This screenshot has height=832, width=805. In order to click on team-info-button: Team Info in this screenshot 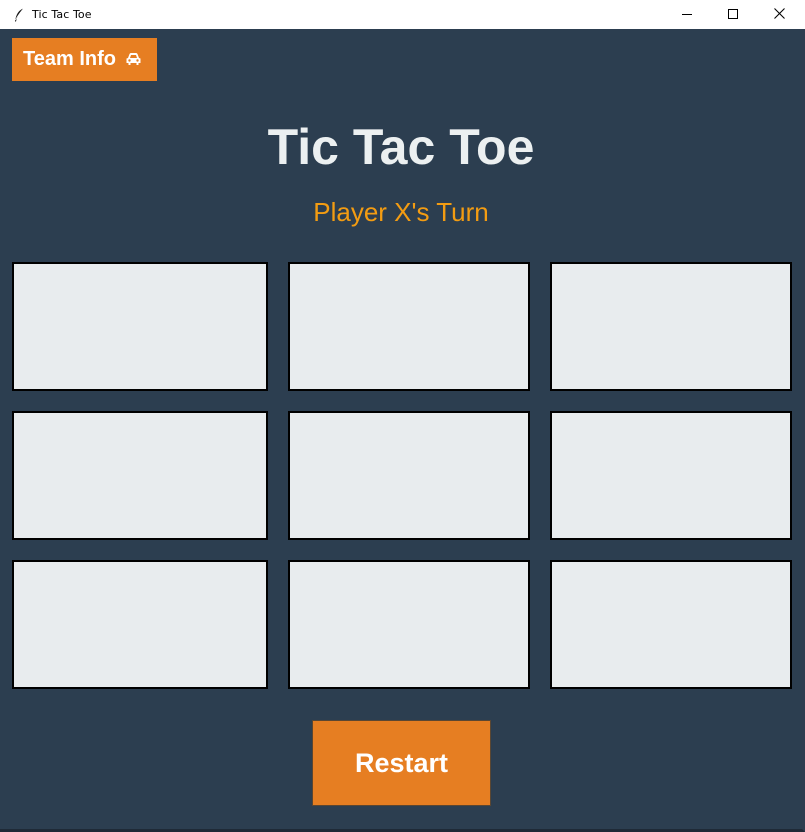, I will do `click(84, 59)`.